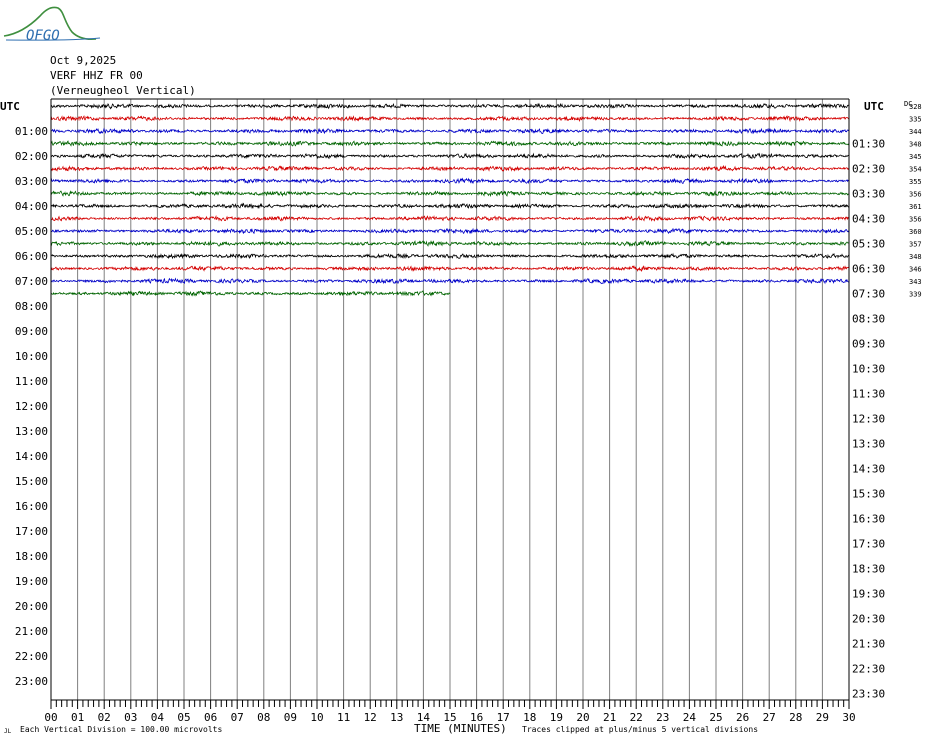  What do you see at coordinates (529, 717) in the screenshot?
I see `x-tick-label: 18` at bounding box center [529, 717].